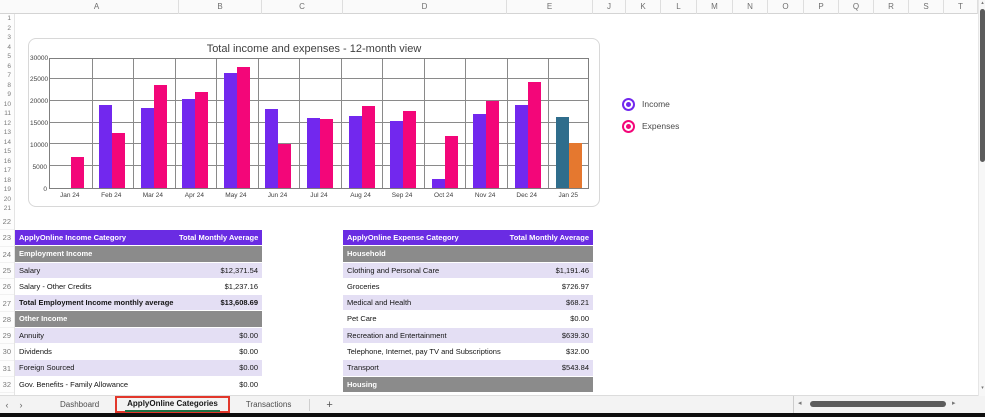  I want to click on section-row: Housing, so click(468, 384).